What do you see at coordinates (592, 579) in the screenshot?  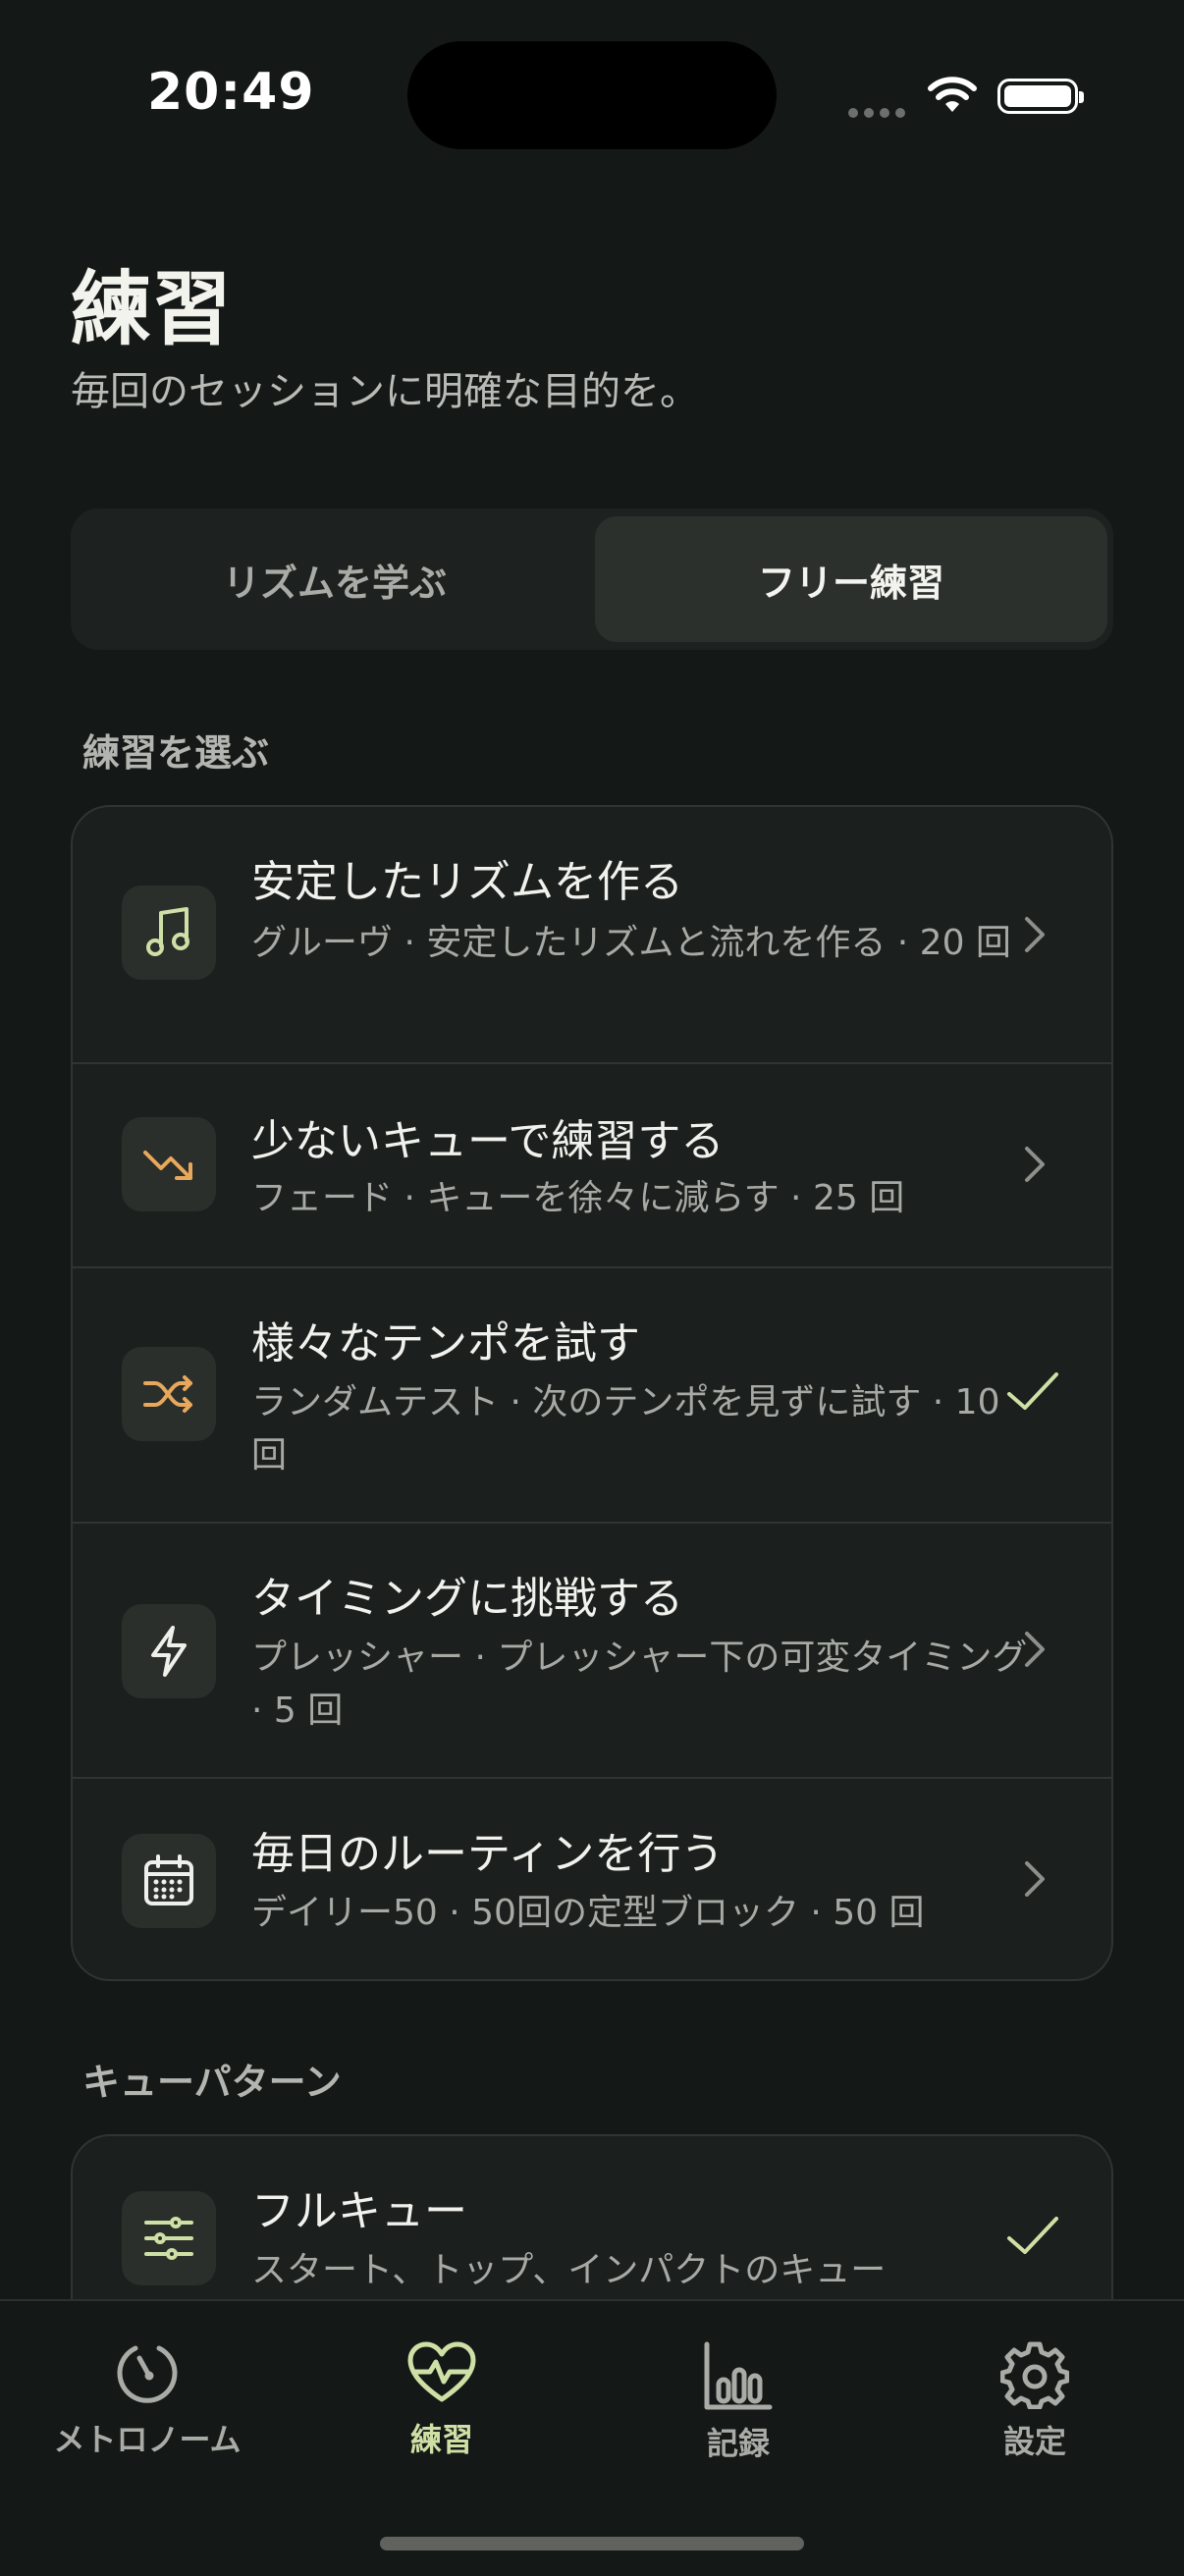 I see `mode-segmented-control: リズムを学ぶ フリー練習` at bounding box center [592, 579].